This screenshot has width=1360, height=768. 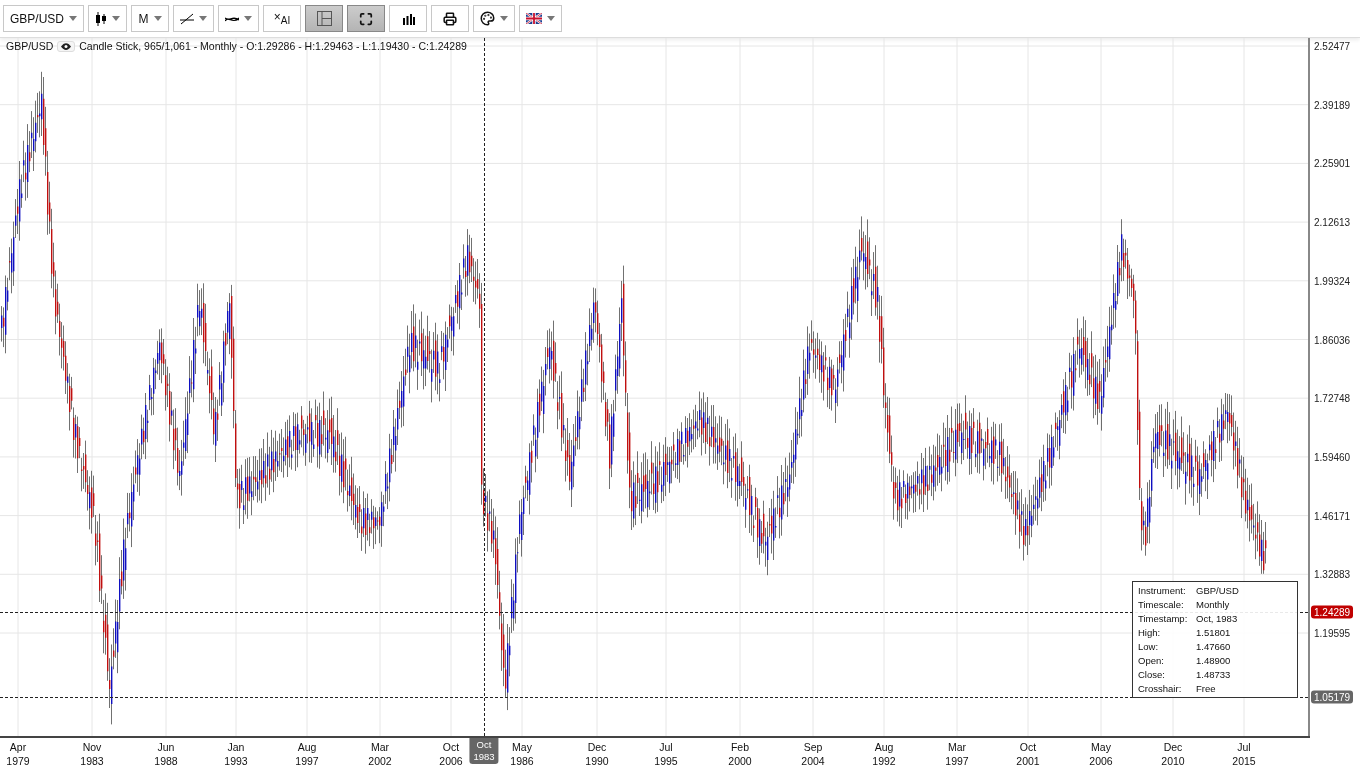 I want to click on theme-dropdown, so click(x=494, y=18).